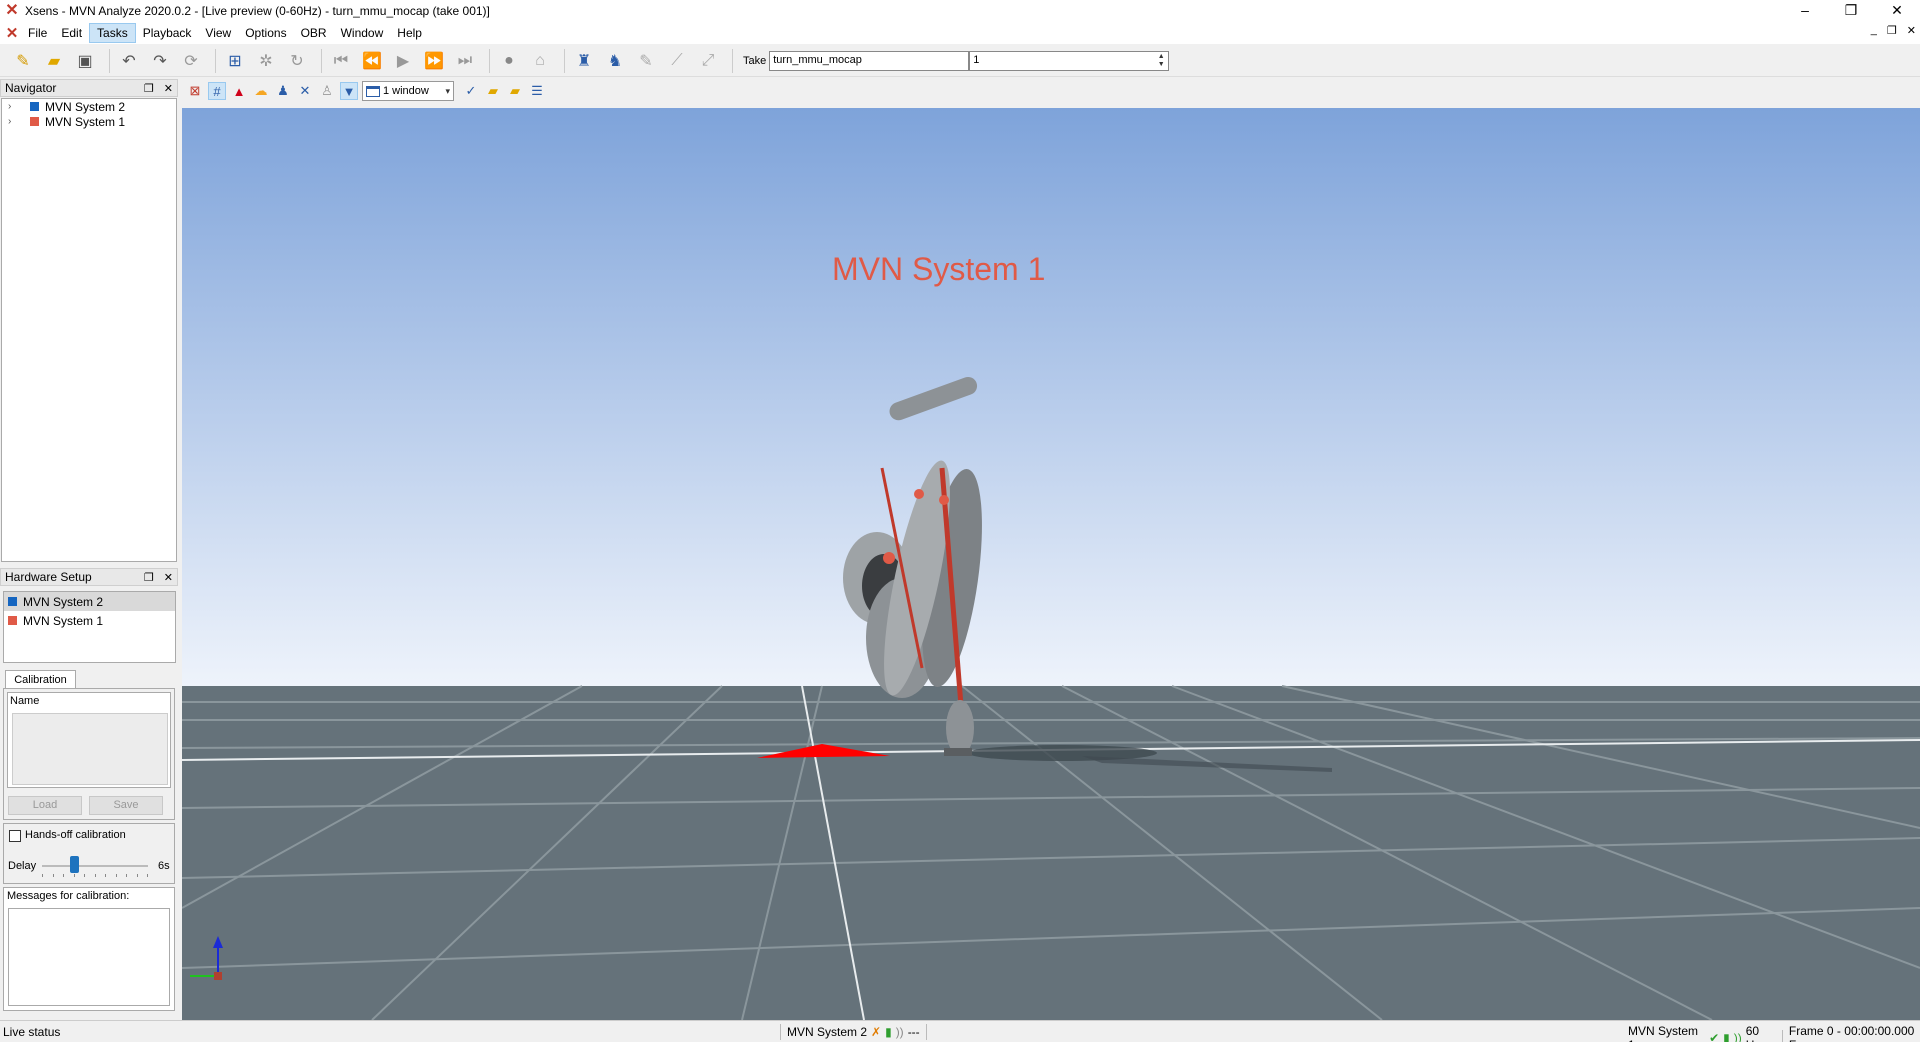 The image size is (1920, 1042). Describe the element at coordinates (63, 601) in the screenshot. I see `hardware-item-label: MVN System 2` at that location.